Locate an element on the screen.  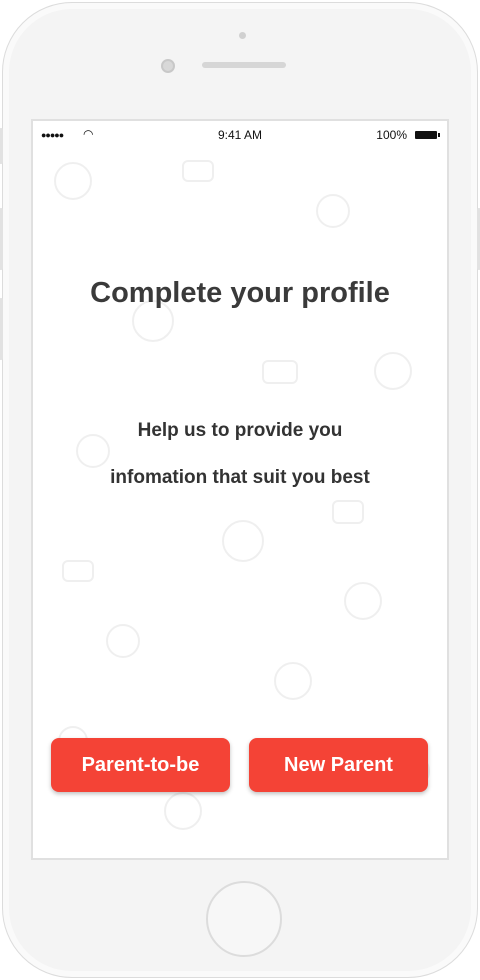
front-camera is located at coordinates (168, 66).